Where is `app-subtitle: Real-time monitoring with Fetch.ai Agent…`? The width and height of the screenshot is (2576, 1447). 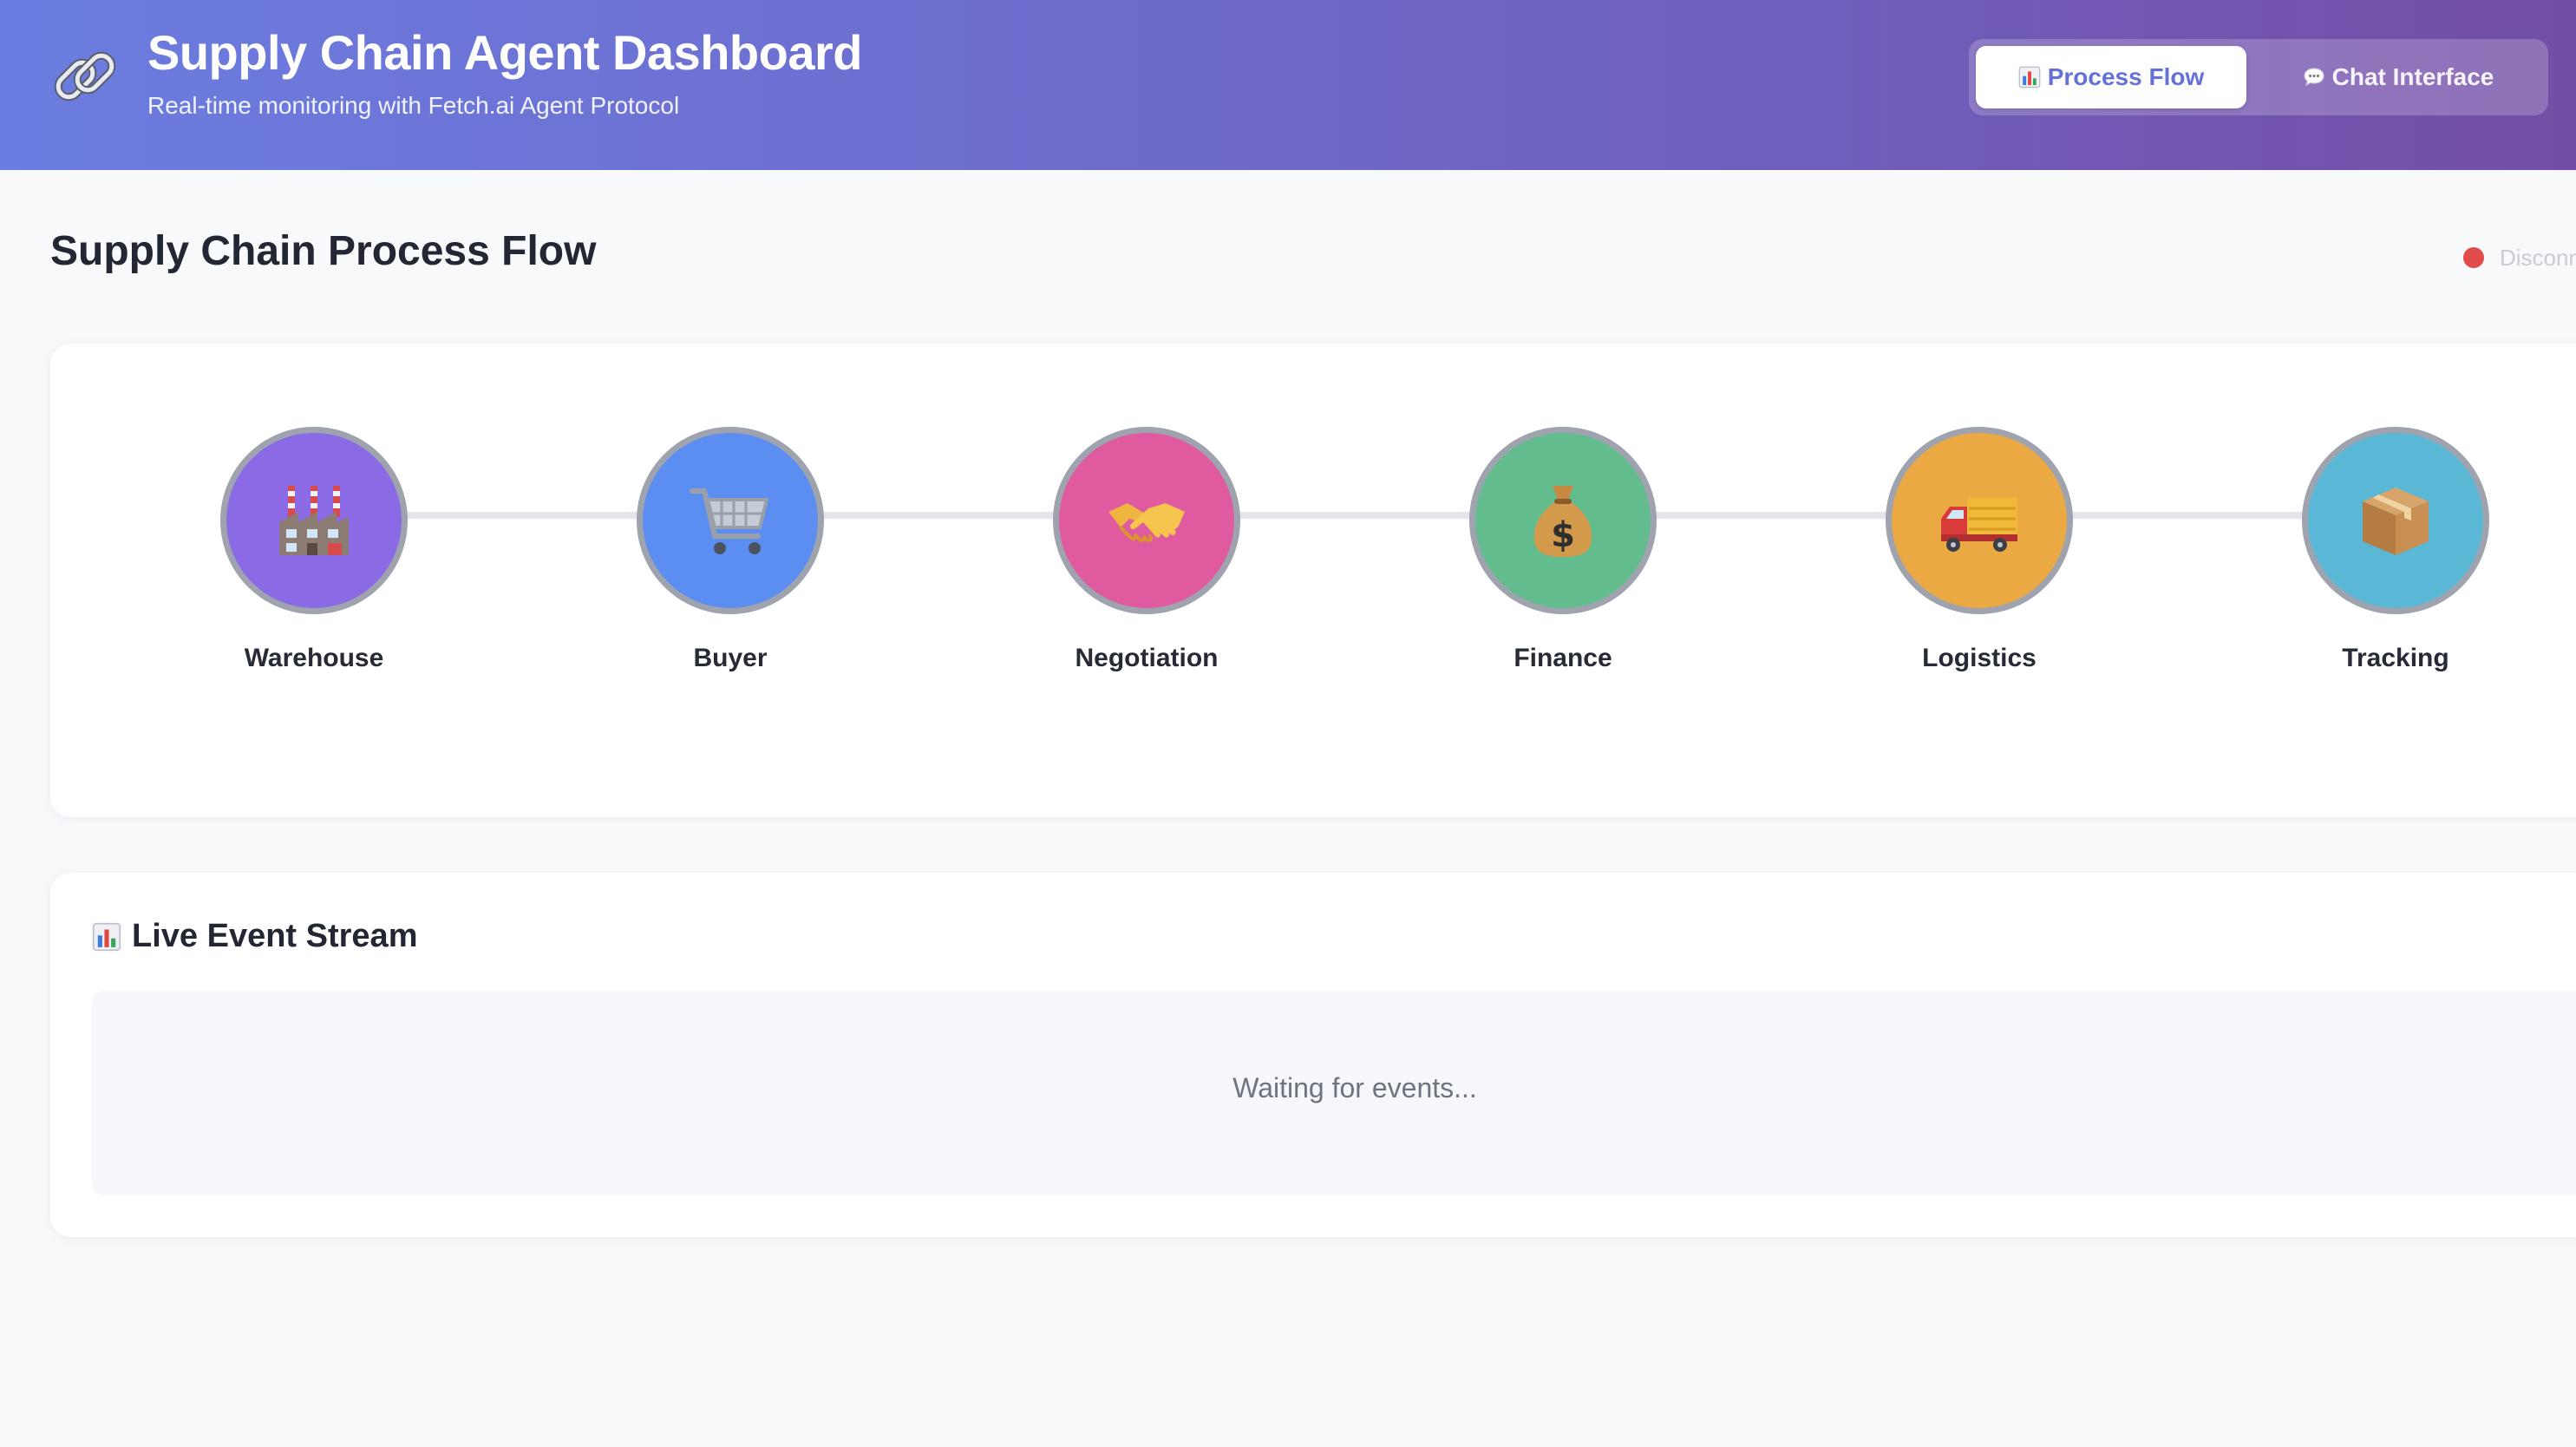 app-subtitle: Real-time monitoring with Fetch.ai Agent… is located at coordinates (413, 105).